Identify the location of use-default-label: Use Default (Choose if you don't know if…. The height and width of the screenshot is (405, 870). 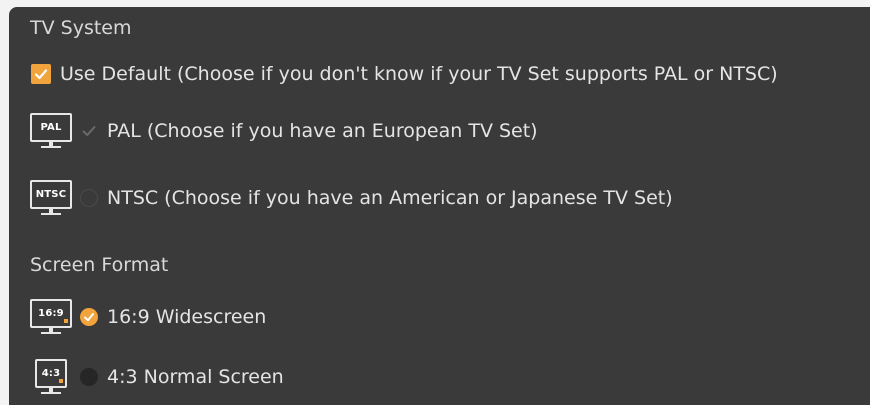
(419, 74).